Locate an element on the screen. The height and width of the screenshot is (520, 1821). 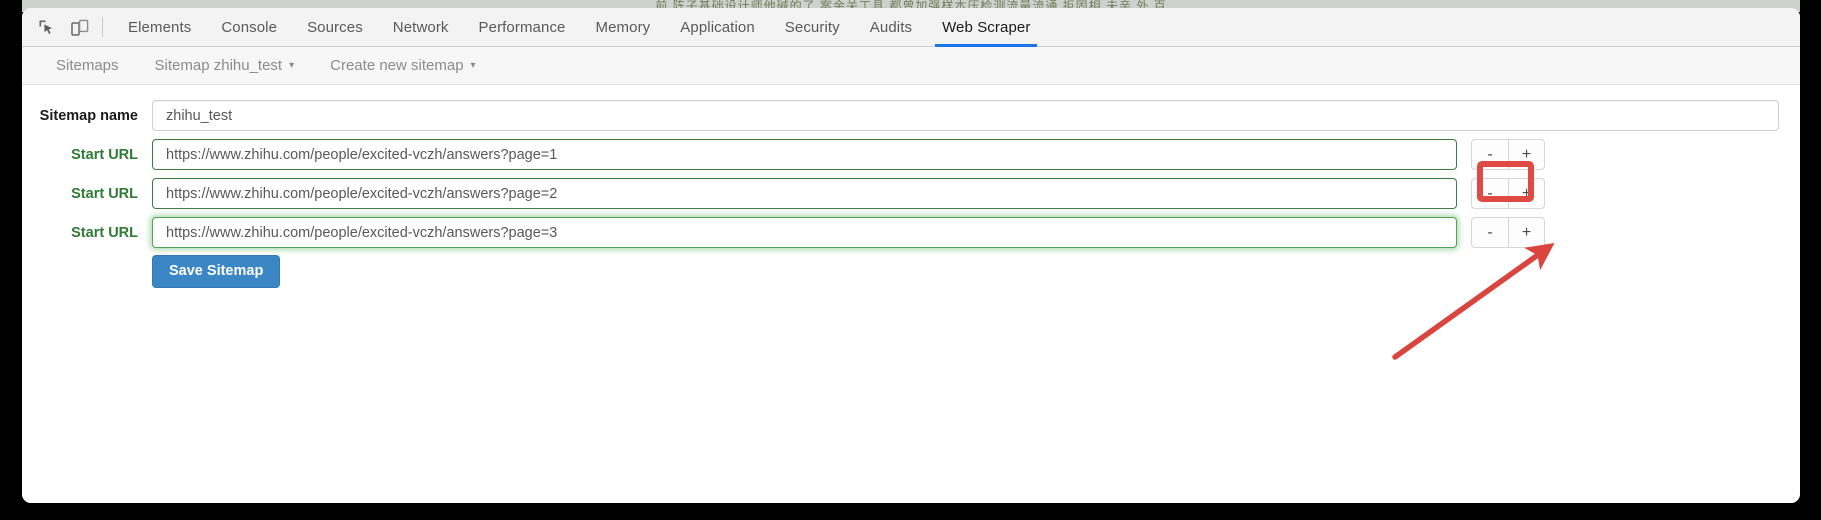
tab-web-scraper: Web Scraper is located at coordinates (986, 27).